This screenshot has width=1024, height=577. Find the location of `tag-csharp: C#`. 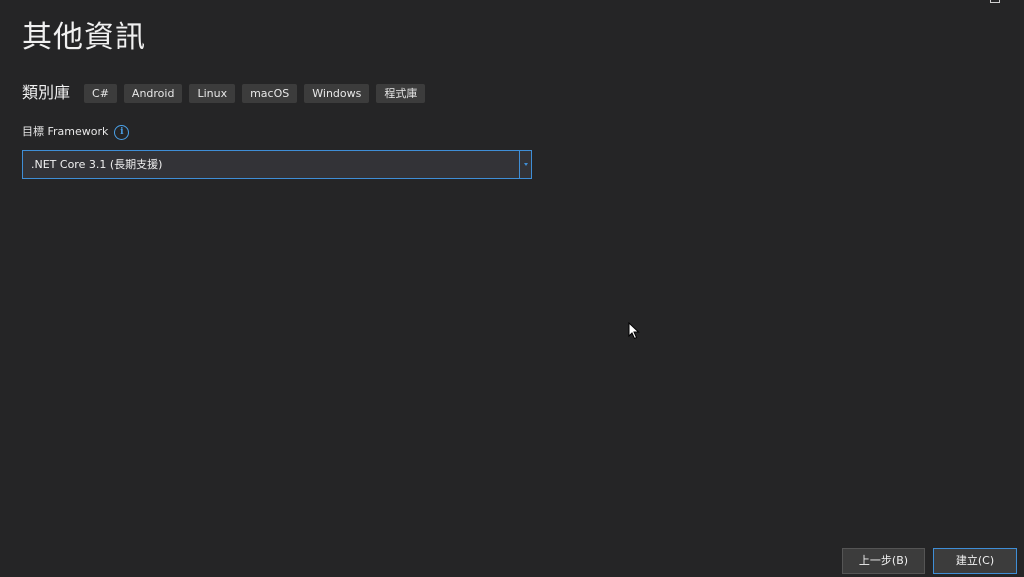

tag-csharp: C# is located at coordinates (100, 93).